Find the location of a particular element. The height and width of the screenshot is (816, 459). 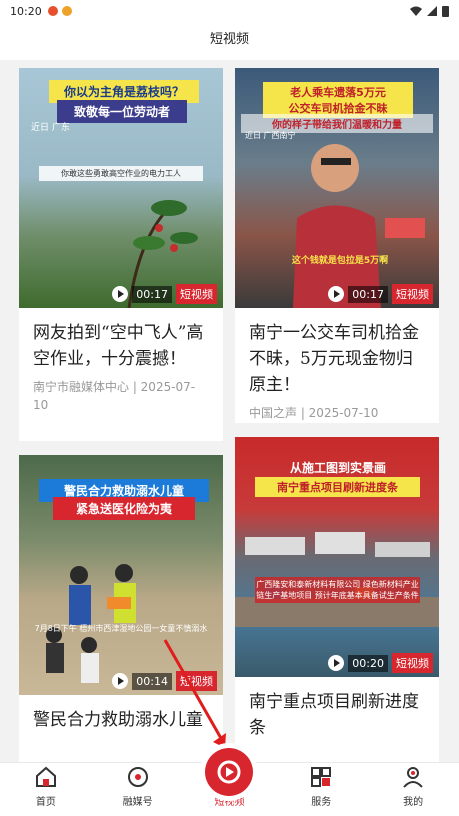

tab-service: 服务 is located at coordinates (321, 789).